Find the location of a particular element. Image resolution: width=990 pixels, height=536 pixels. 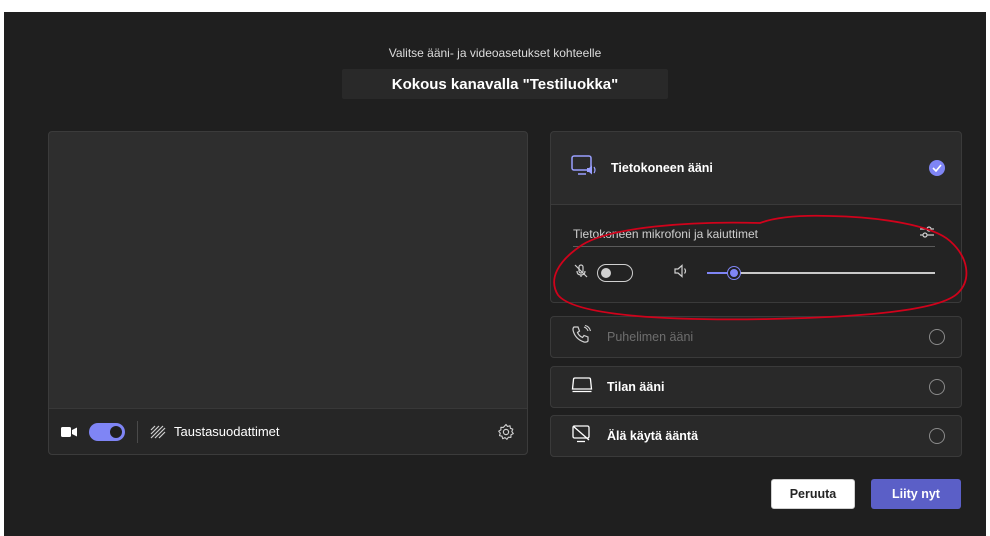

camera-icon is located at coordinates (70, 432).